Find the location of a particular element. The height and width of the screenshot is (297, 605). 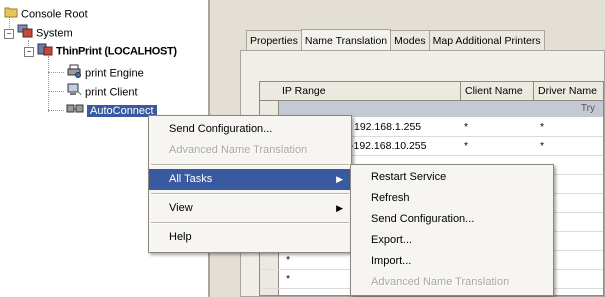

tree-label: System is located at coordinates (54, 33).